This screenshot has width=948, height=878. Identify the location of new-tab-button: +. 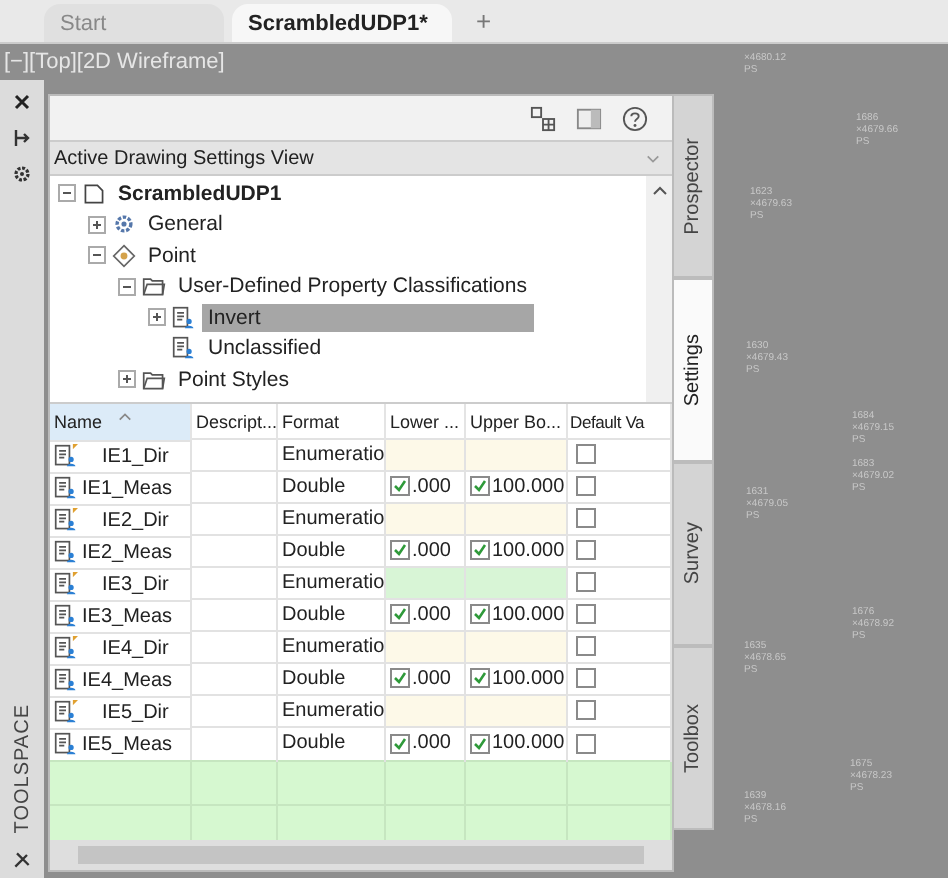
(484, 23).